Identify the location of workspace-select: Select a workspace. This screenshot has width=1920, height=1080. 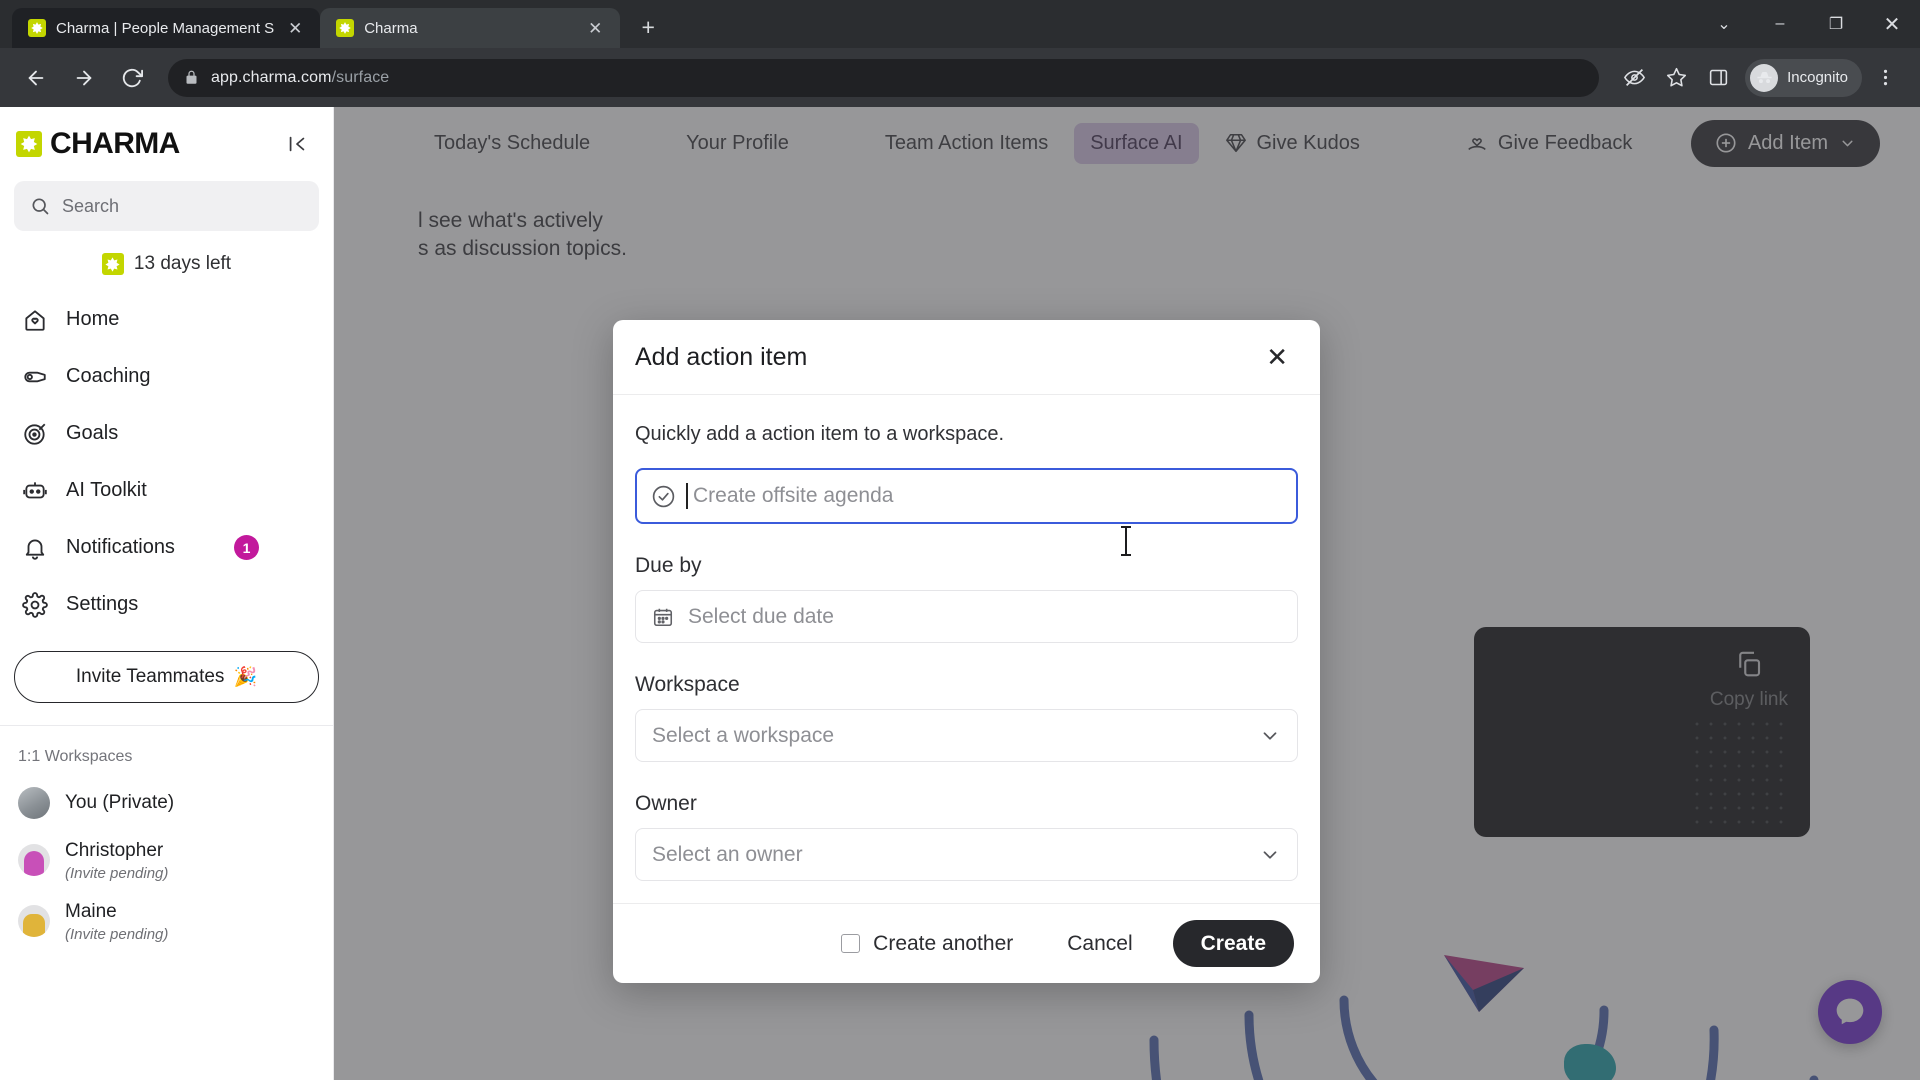
(966, 735).